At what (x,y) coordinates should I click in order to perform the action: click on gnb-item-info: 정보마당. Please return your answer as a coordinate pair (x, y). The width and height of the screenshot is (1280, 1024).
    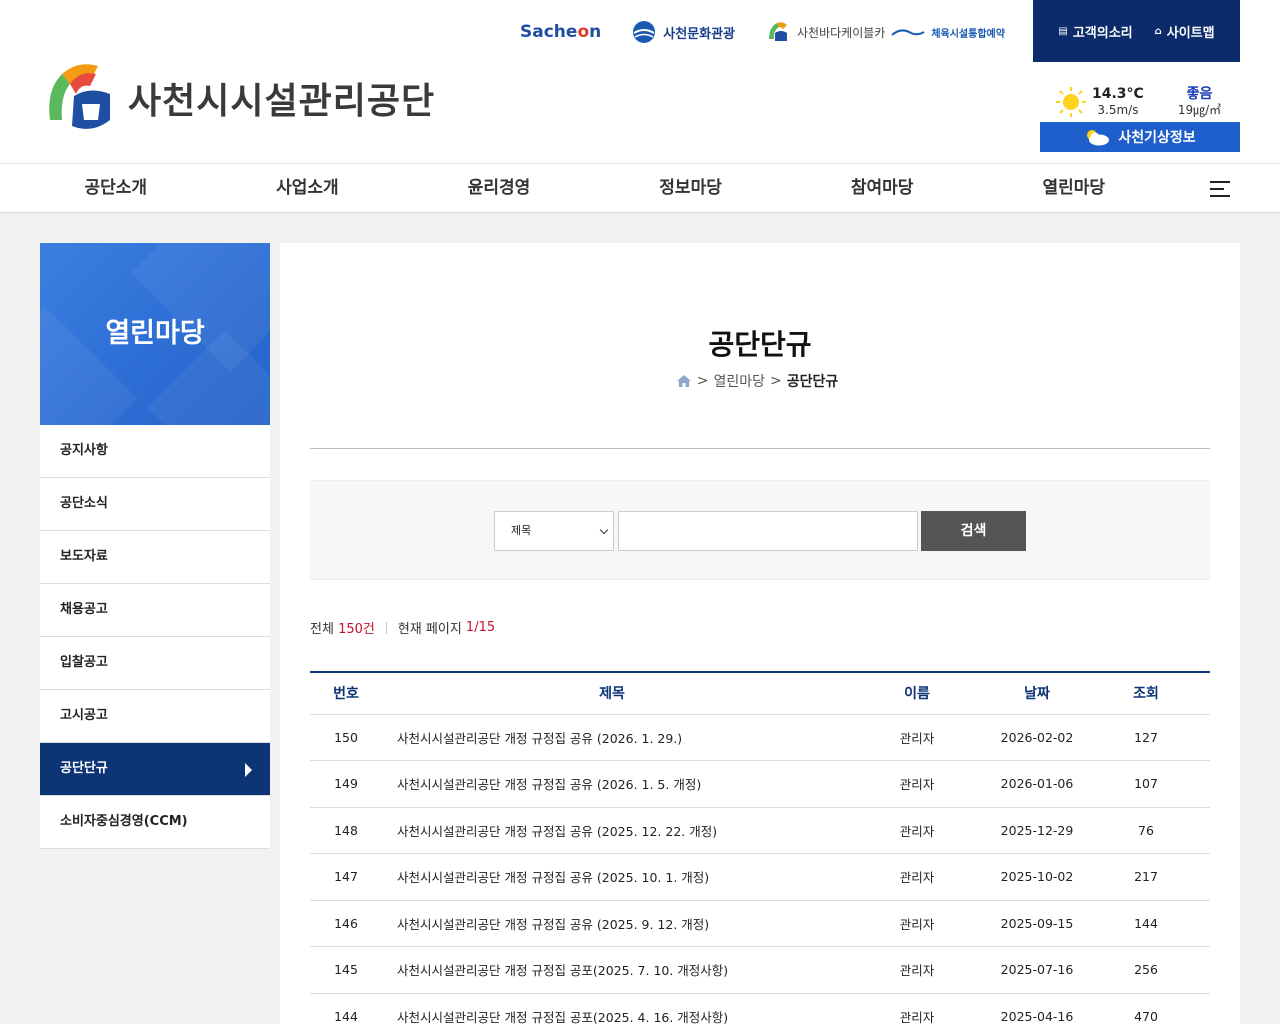
    Looking at the image, I should click on (691, 188).